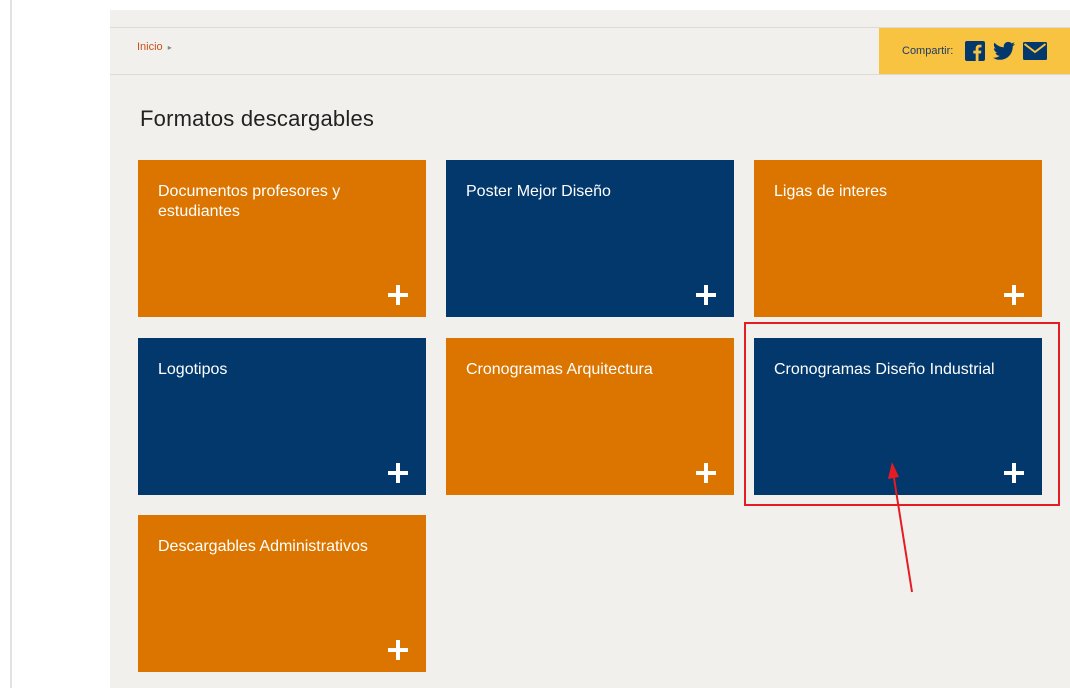  I want to click on mail-icon, so click(1035, 51).